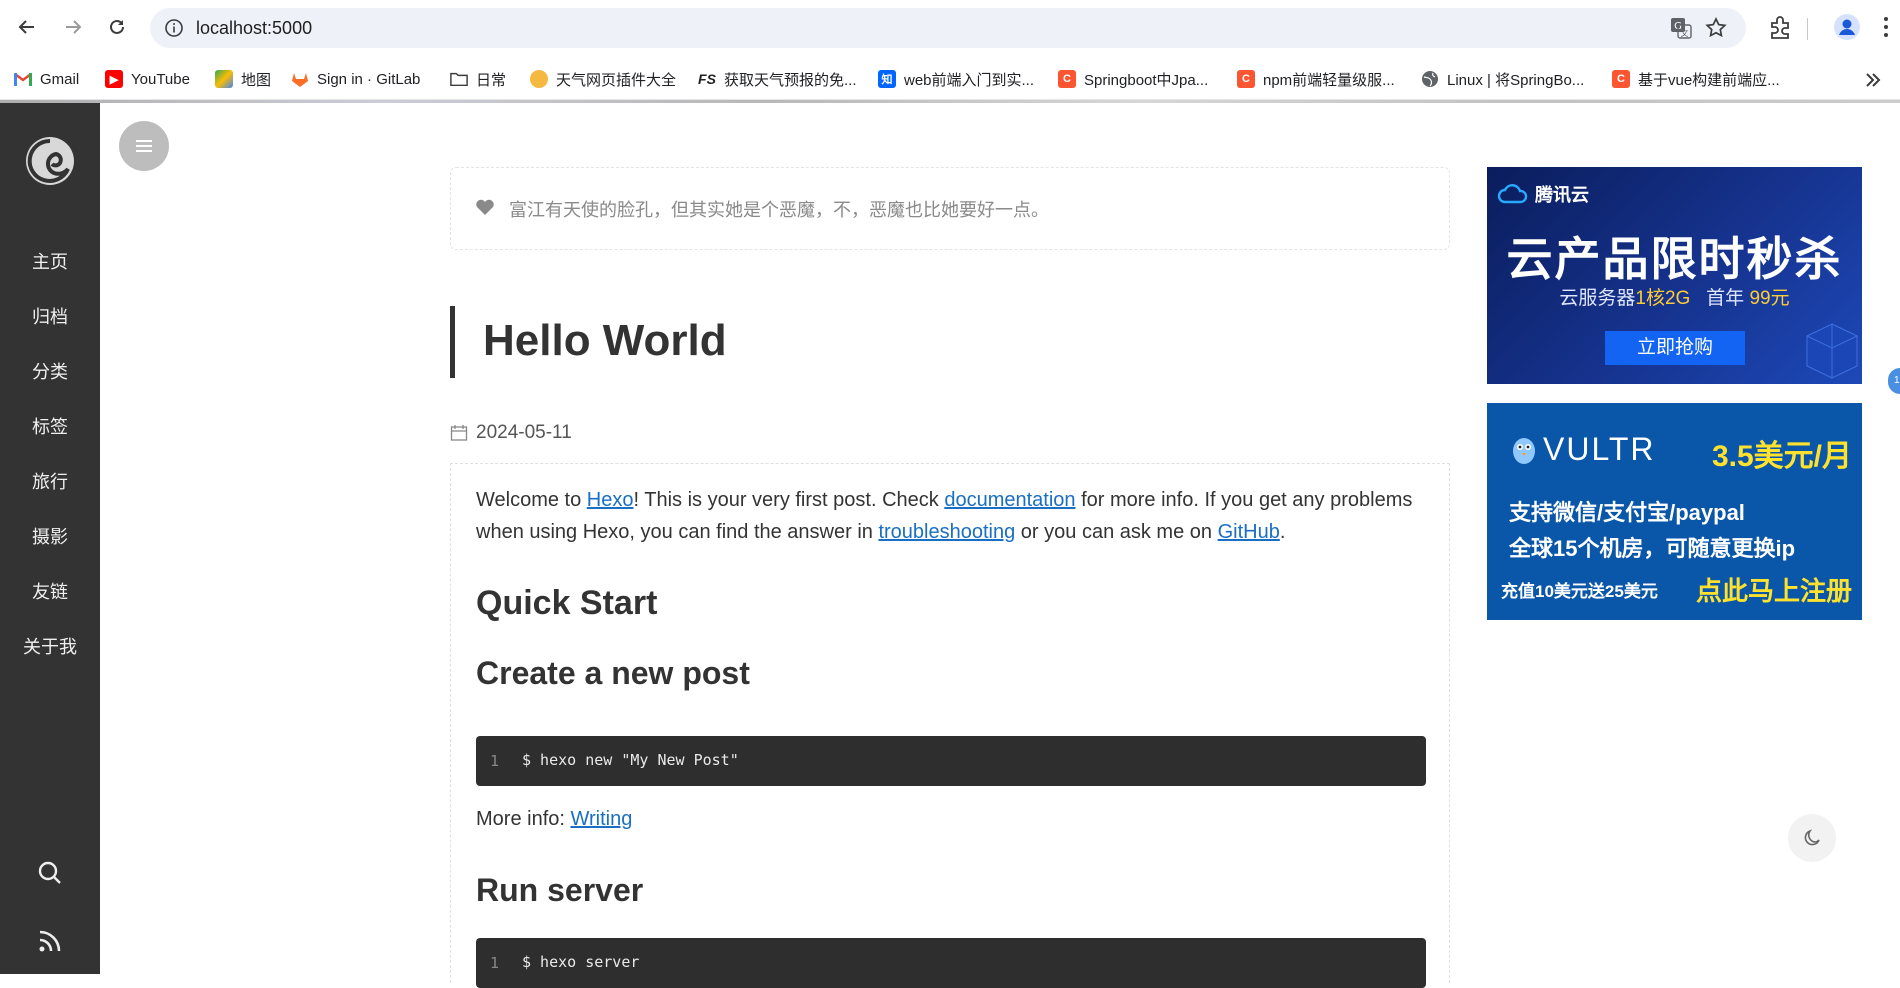 This screenshot has width=1900, height=988. Describe the element at coordinates (1725, 298) in the screenshot. I see `ad-sub-text: 首年` at that location.